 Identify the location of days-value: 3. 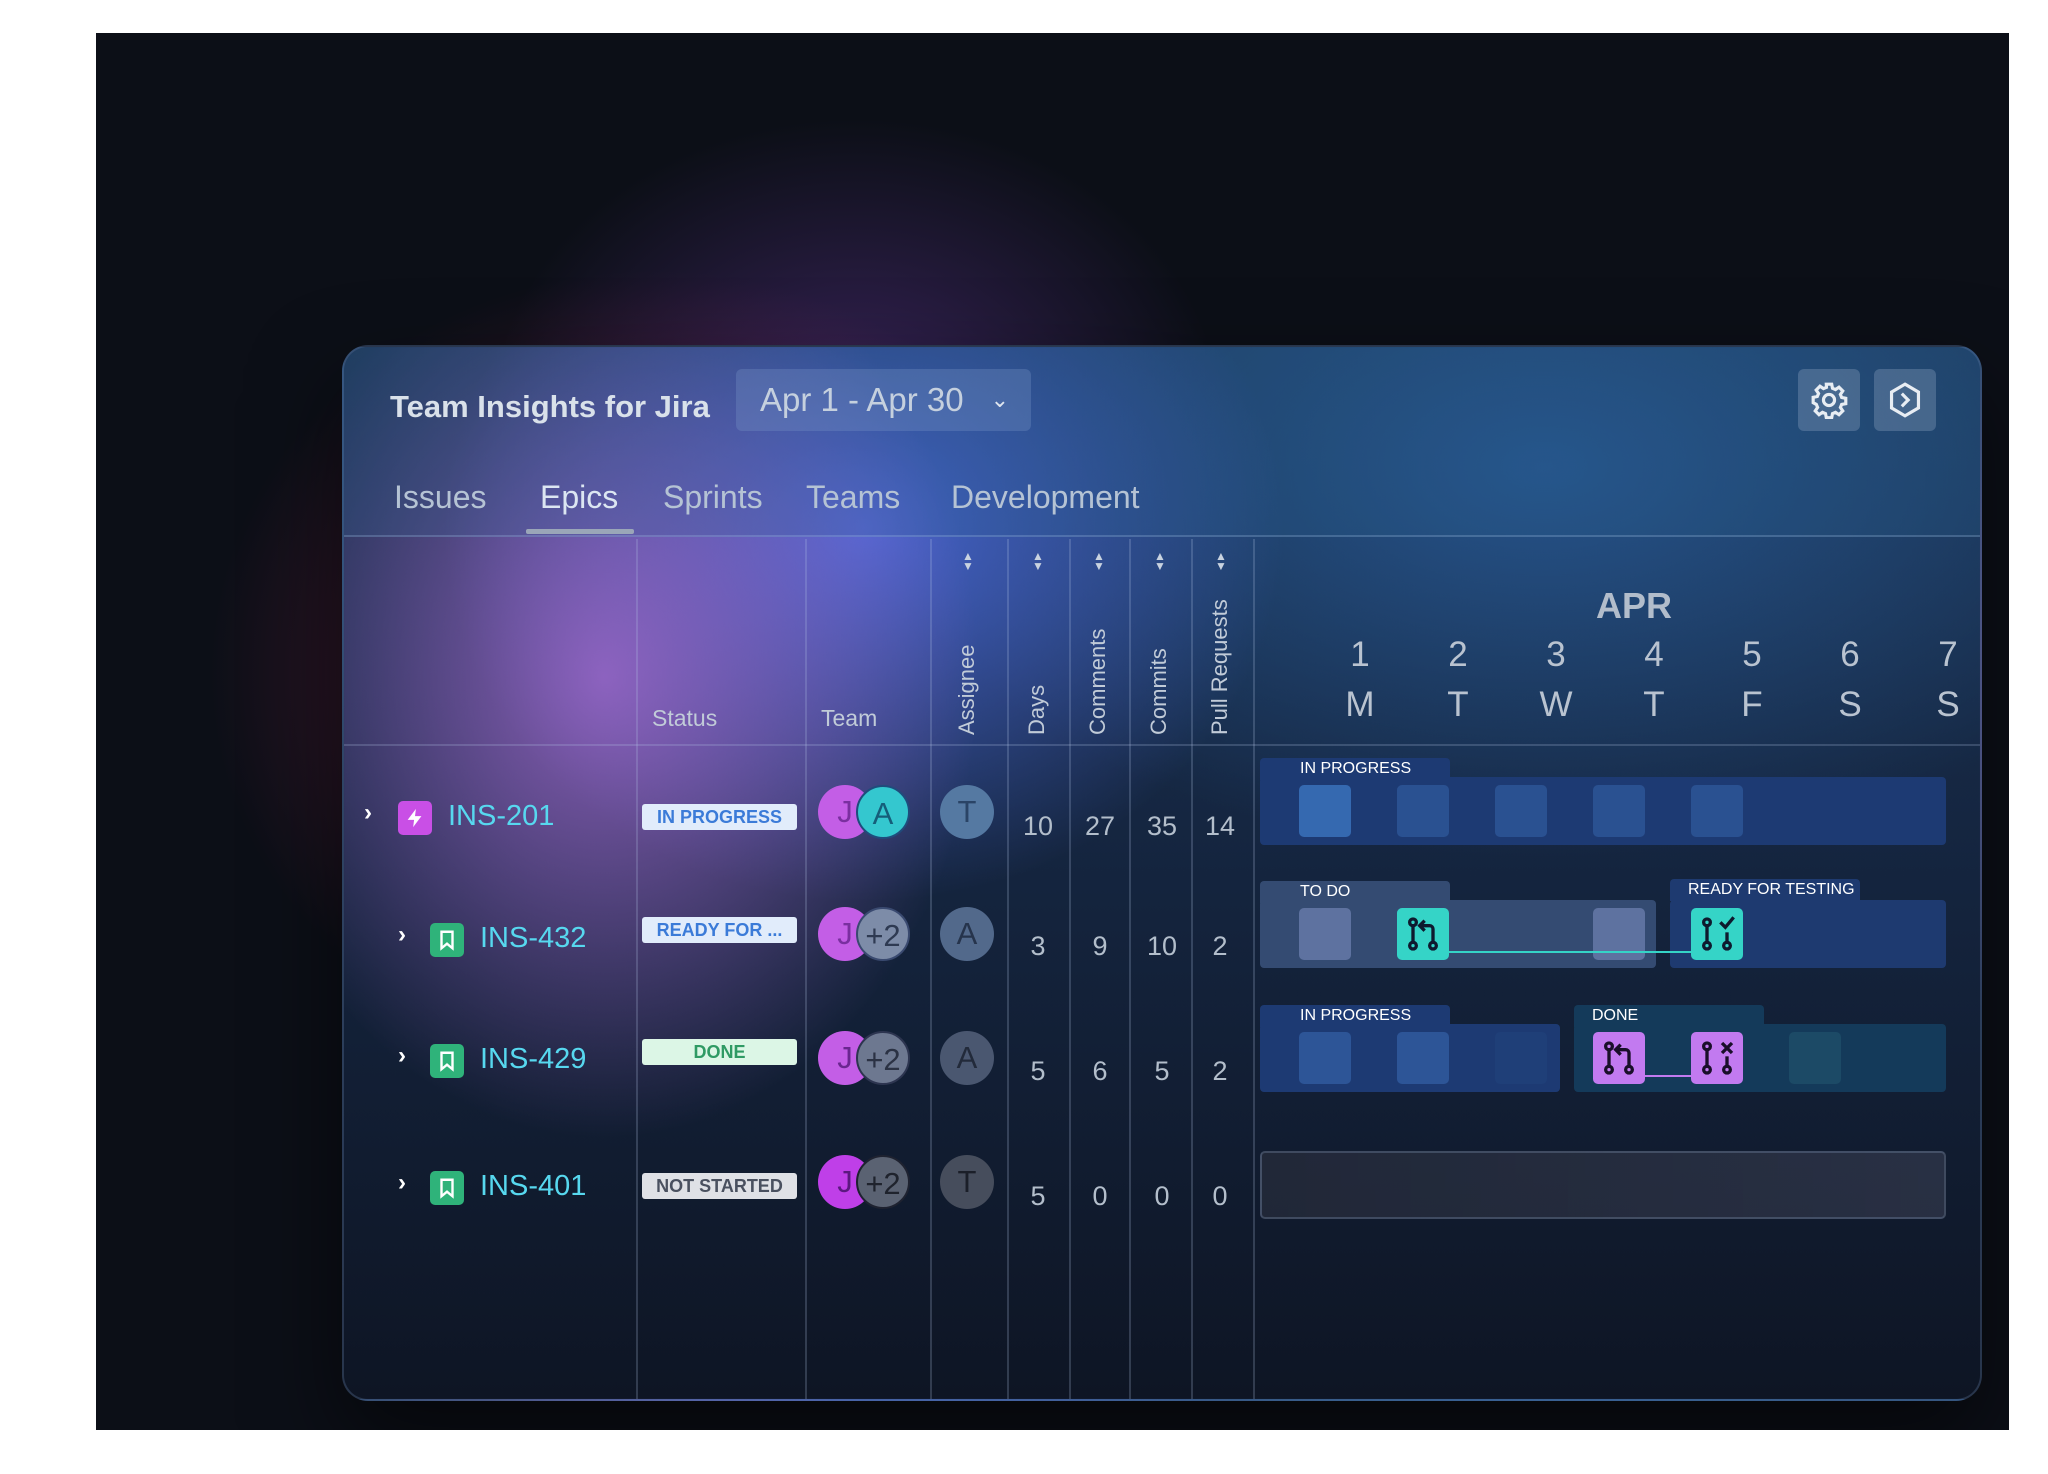
(1038, 946).